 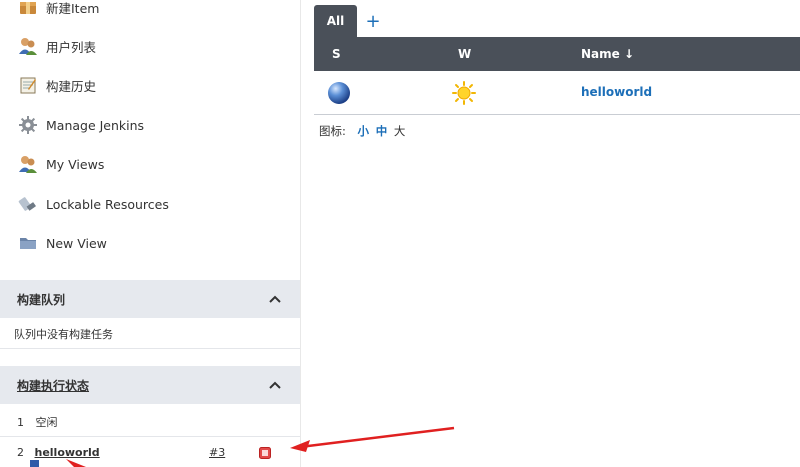 What do you see at coordinates (34, 463) in the screenshot?
I see `executor-progress-fill` at bounding box center [34, 463].